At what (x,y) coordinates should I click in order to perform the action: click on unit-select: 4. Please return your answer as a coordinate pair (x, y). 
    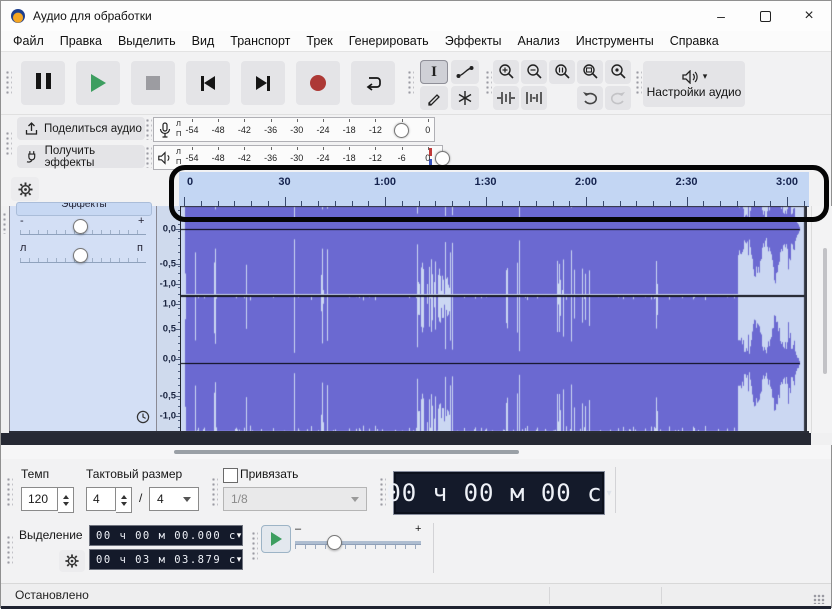
    Looking at the image, I should click on (174, 499).